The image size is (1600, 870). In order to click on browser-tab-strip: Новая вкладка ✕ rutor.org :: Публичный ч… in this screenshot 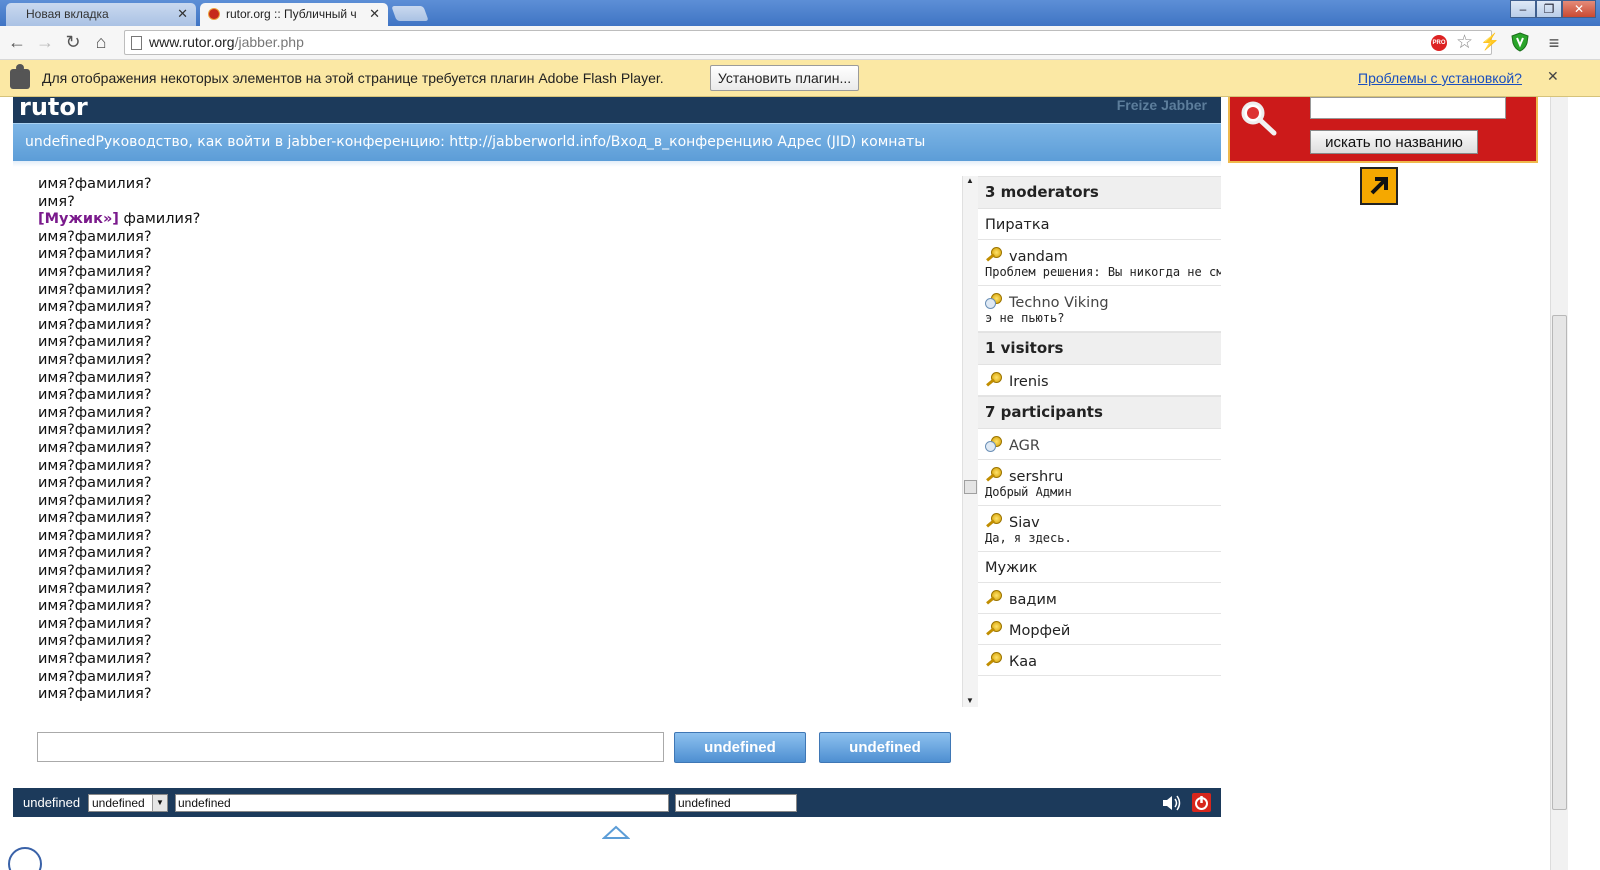, I will do `click(800, 13)`.